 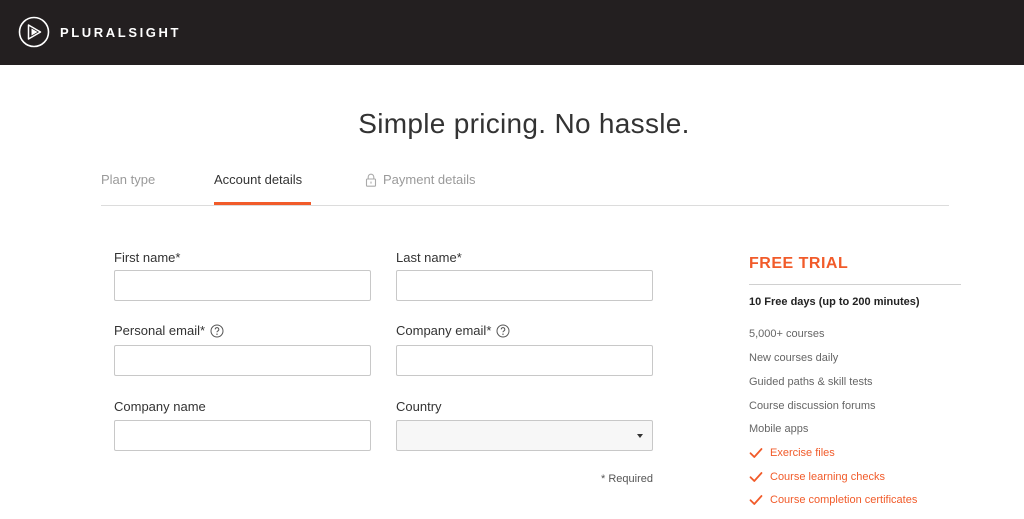 I want to click on tabs-divider, so click(x=525, y=205).